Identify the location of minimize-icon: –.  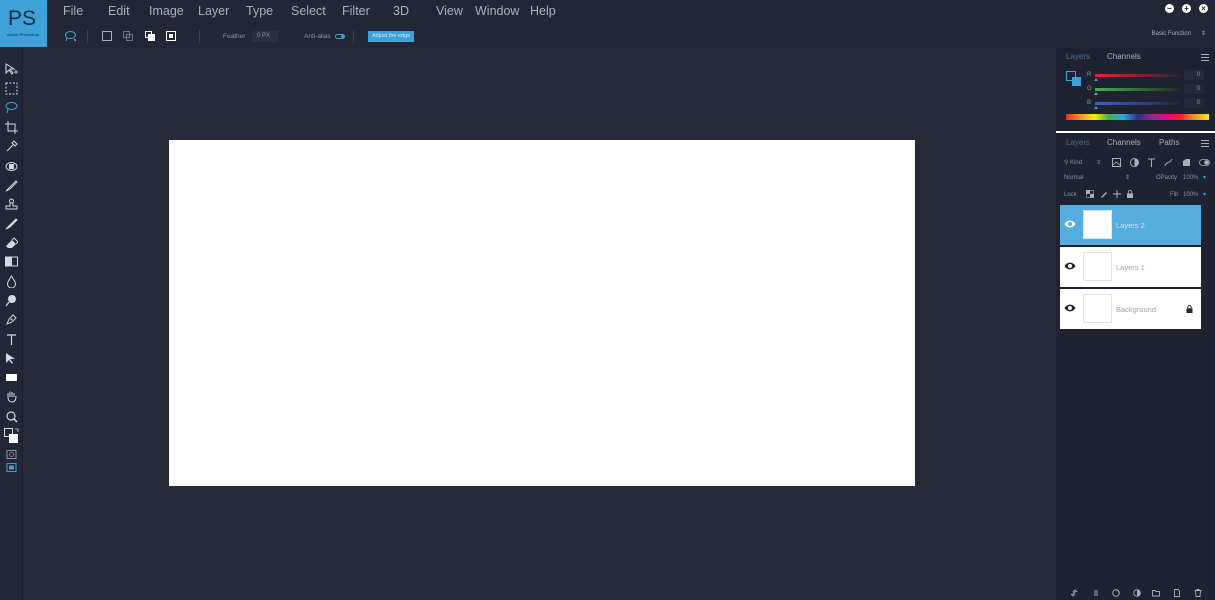
(1169, 8).